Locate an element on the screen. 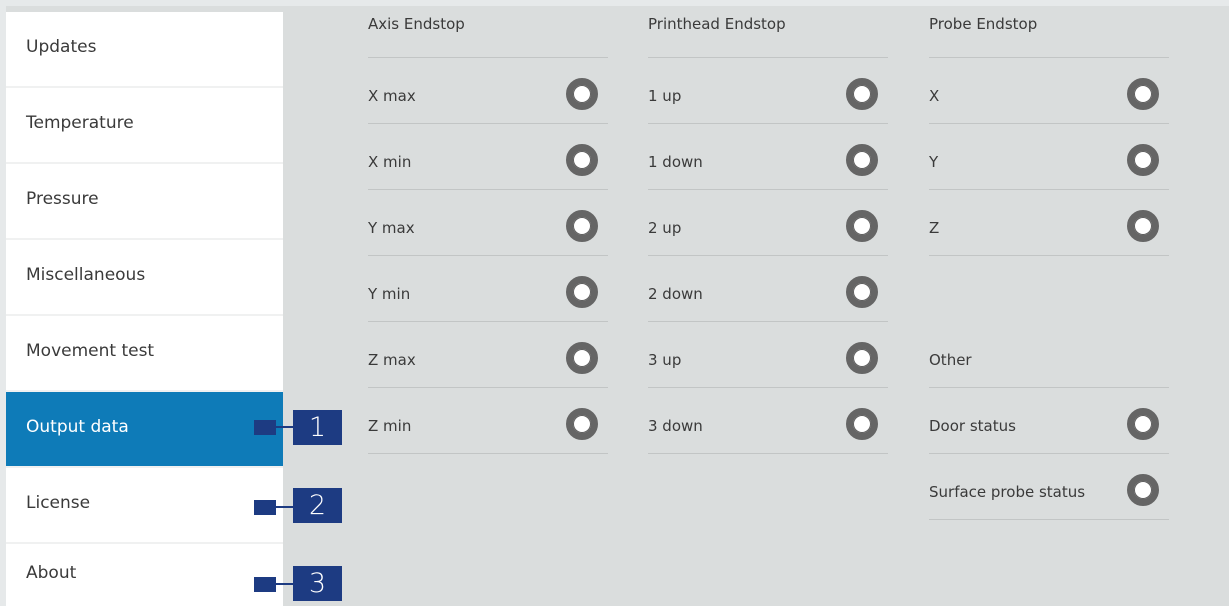  printhead-3-down-label: 3 down is located at coordinates (675, 426).